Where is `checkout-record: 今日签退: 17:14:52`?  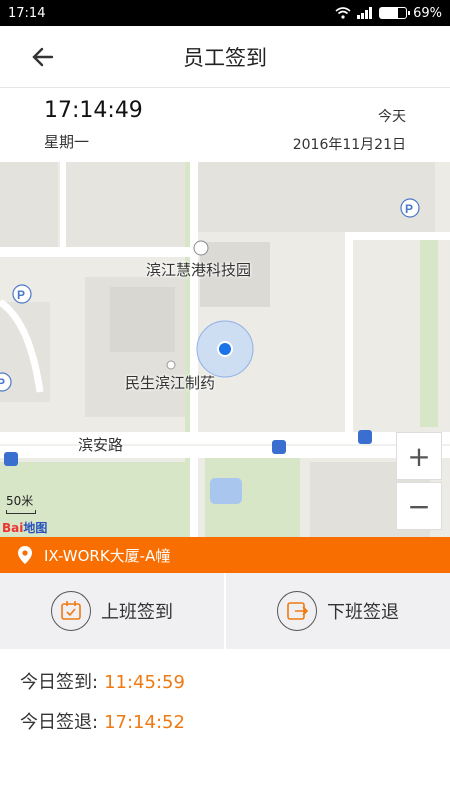 checkout-record: 今日签退: 17:14:52 is located at coordinates (225, 723).